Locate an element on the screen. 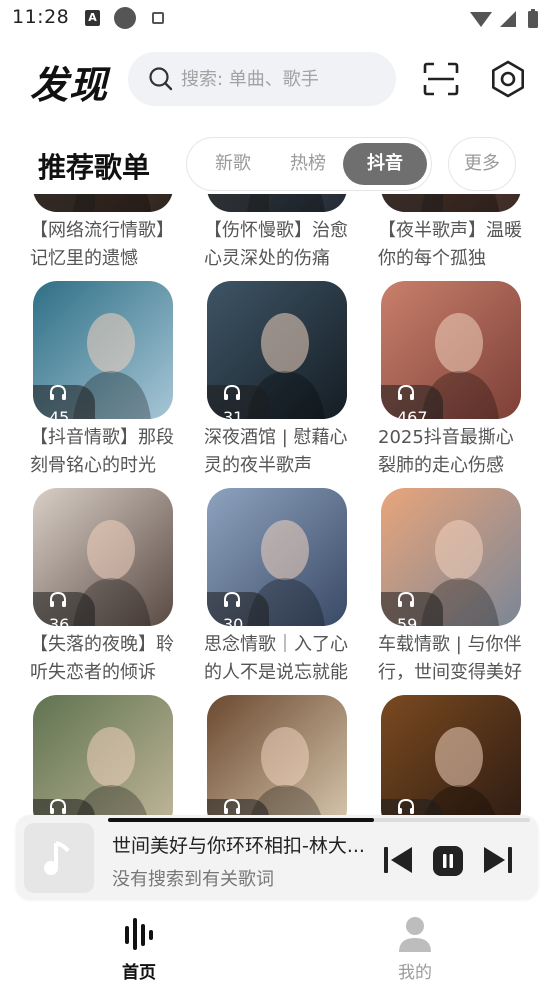  playlist-title: 车载情歌 | 与你伴行，世间变得美好 is located at coordinates (450, 658).